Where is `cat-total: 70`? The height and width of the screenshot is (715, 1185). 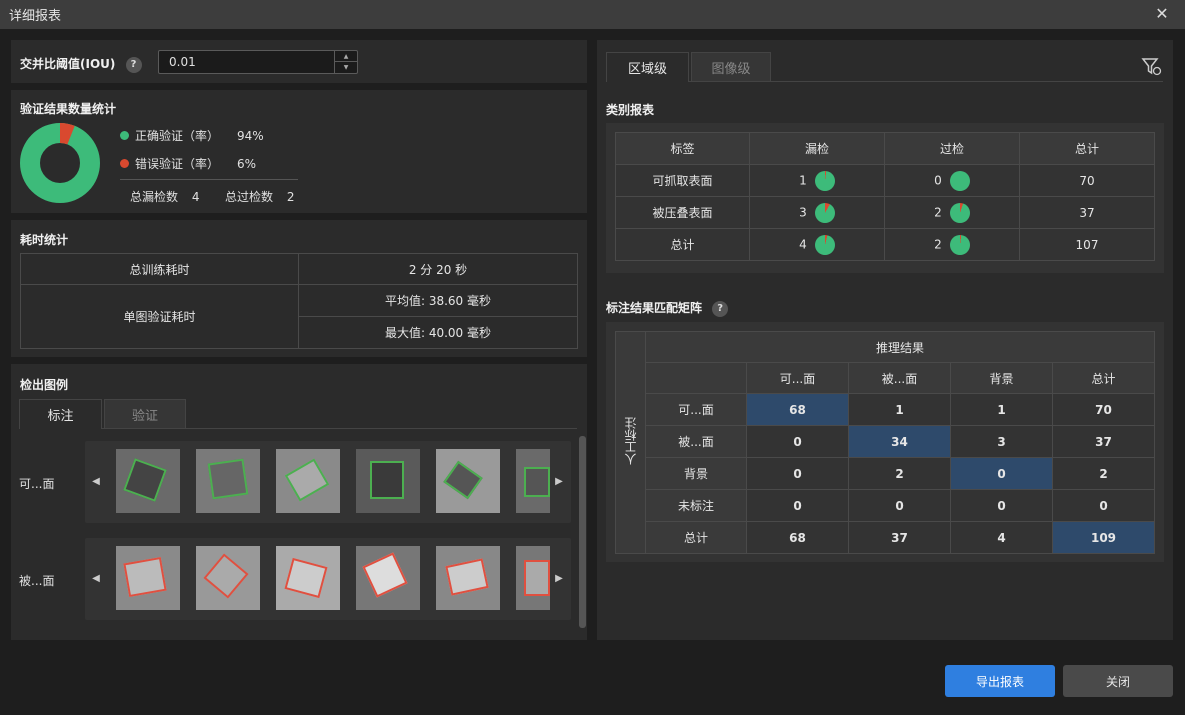
cat-total: 70 is located at coordinates (1087, 180).